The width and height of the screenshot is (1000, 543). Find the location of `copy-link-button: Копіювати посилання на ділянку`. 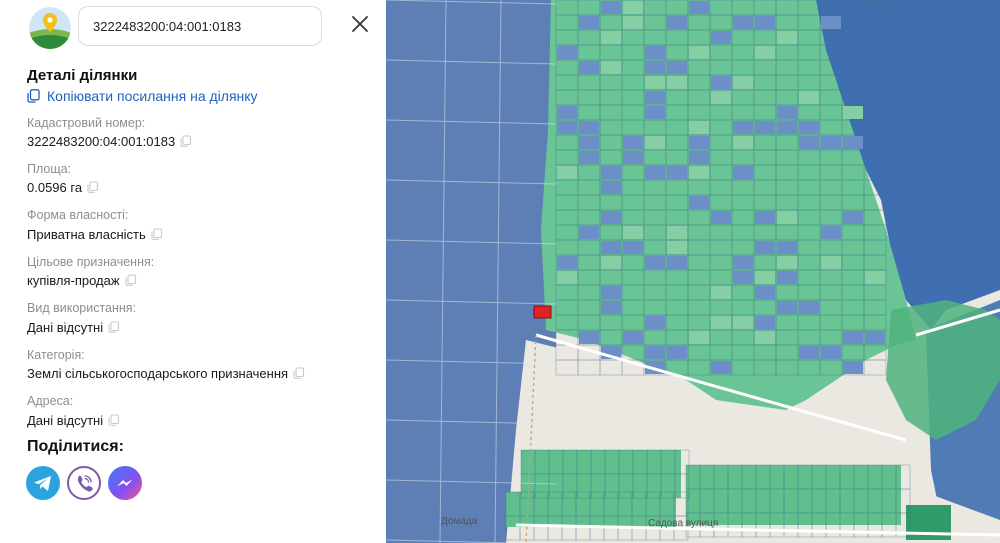

copy-link-button: Копіювати посилання на ділянку is located at coordinates (142, 96).